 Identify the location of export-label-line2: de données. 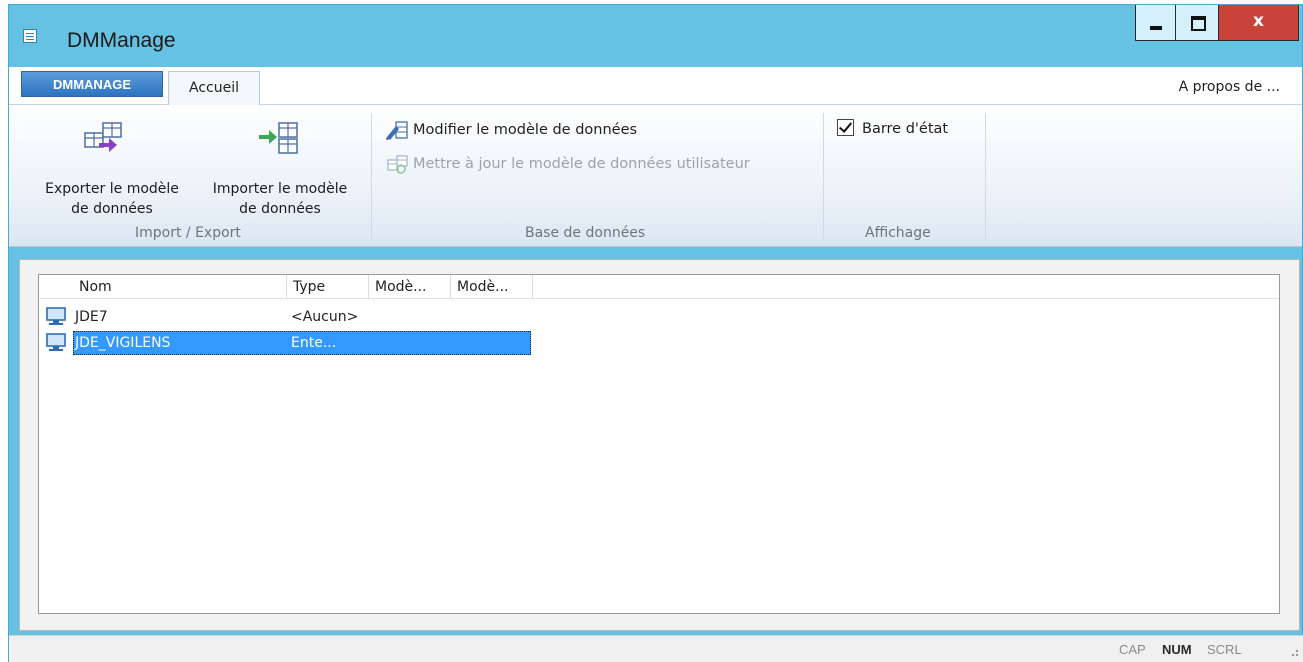
(112, 209).